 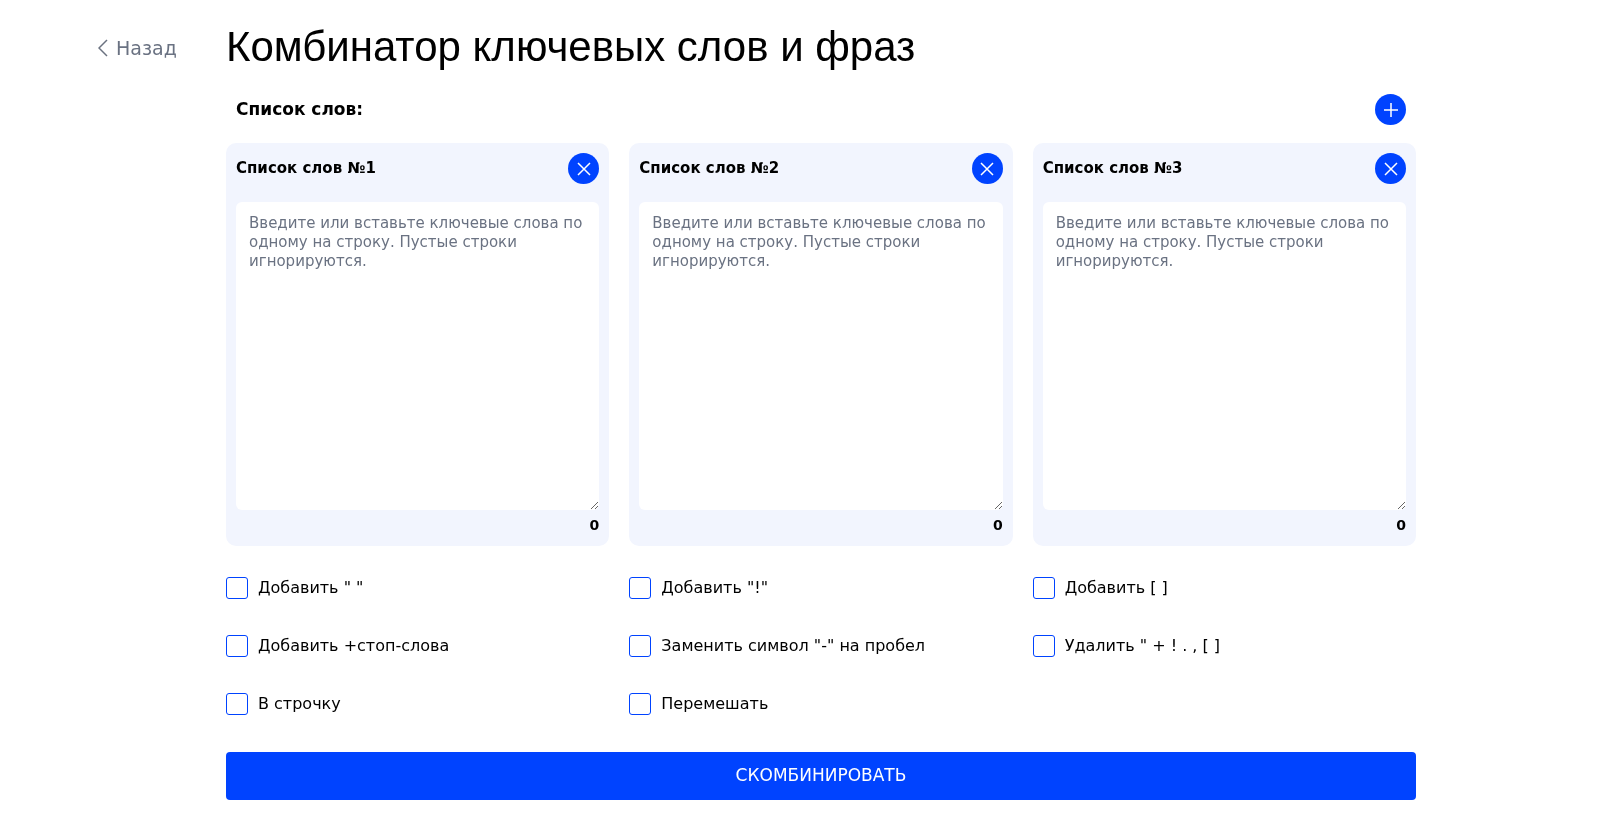 What do you see at coordinates (709, 169) in the screenshot?
I see `list-title: Список слов №2` at bounding box center [709, 169].